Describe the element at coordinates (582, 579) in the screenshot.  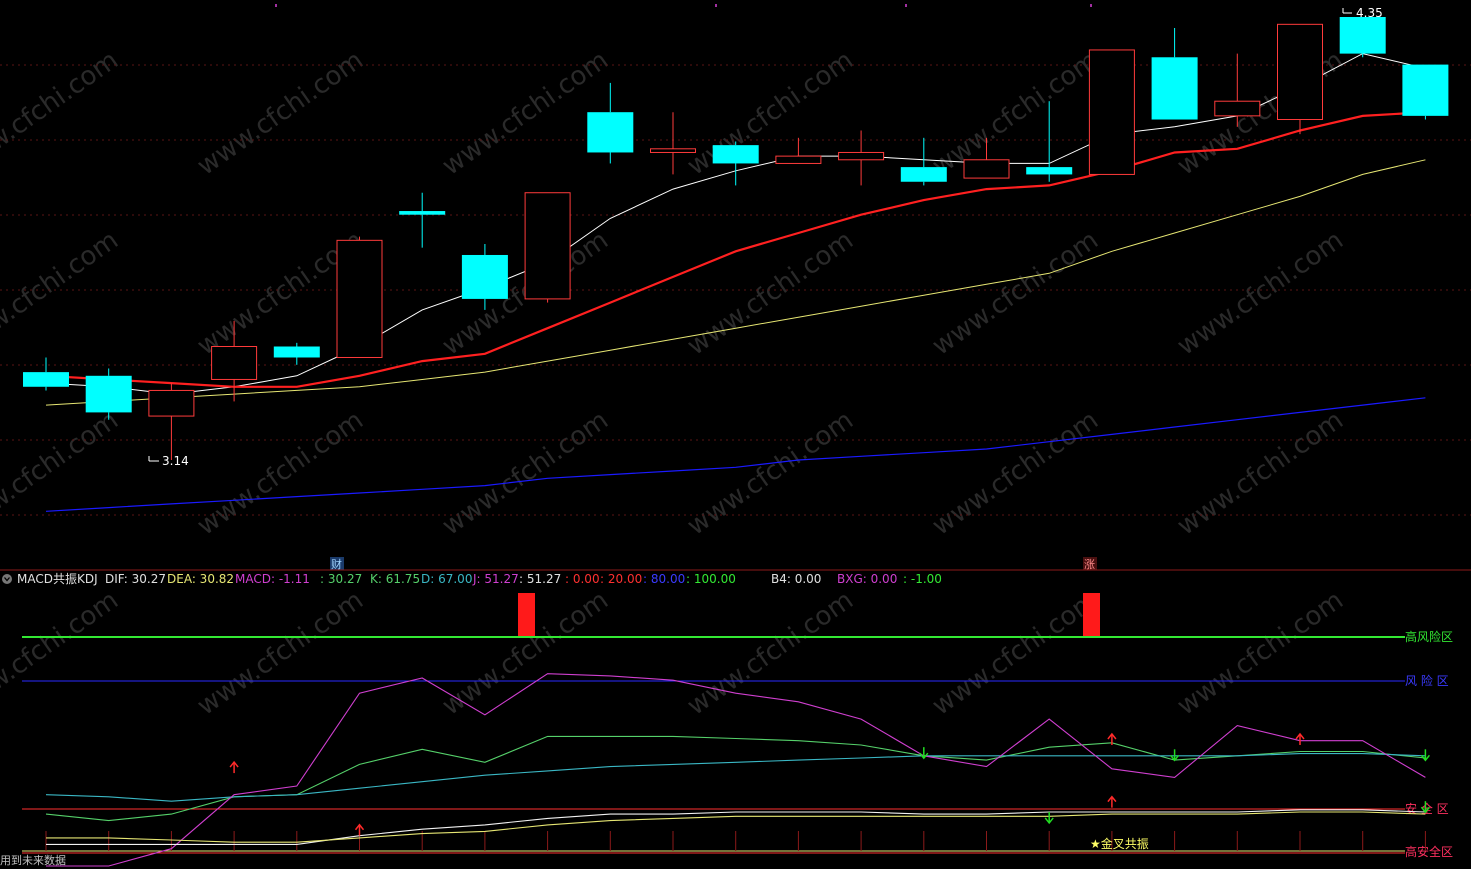
I see `value-3: : 0.00` at that location.